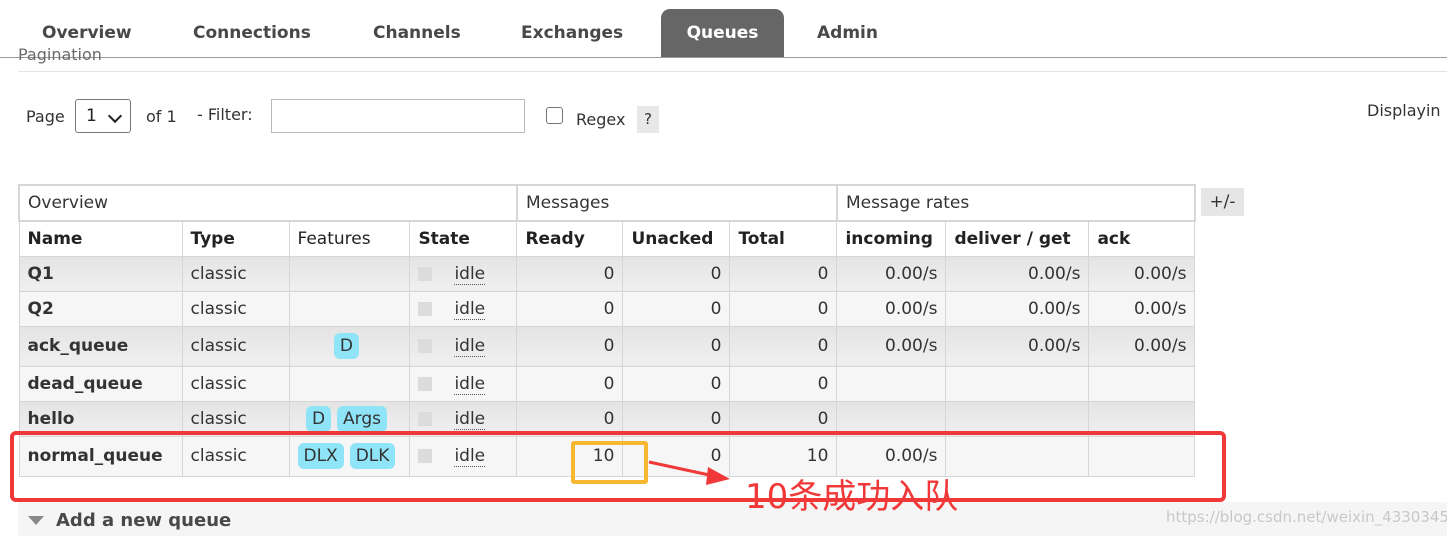  Describe the element at coordinates (609, 462) in the screenshot. I see `annotation-highlight-ready` at that location.